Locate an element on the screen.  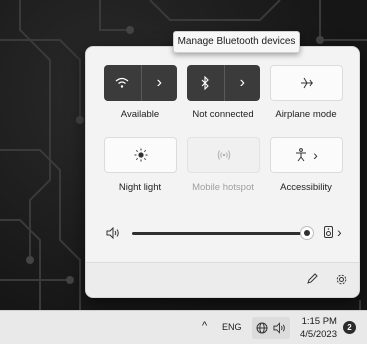
wifi-toggle is located at coordinates (122, 83).